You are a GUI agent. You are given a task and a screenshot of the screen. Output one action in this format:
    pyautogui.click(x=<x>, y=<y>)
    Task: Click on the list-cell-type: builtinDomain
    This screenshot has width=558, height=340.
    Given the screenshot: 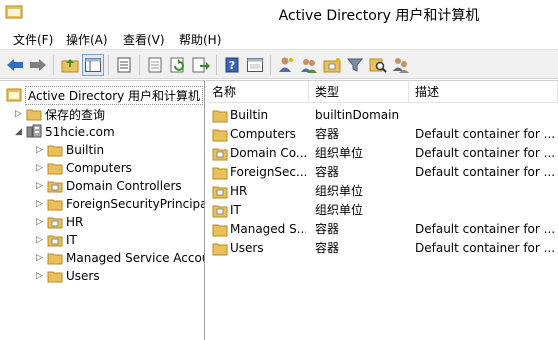 What is the action you would take?
    pyautogui.click(x=357, y=115)
    